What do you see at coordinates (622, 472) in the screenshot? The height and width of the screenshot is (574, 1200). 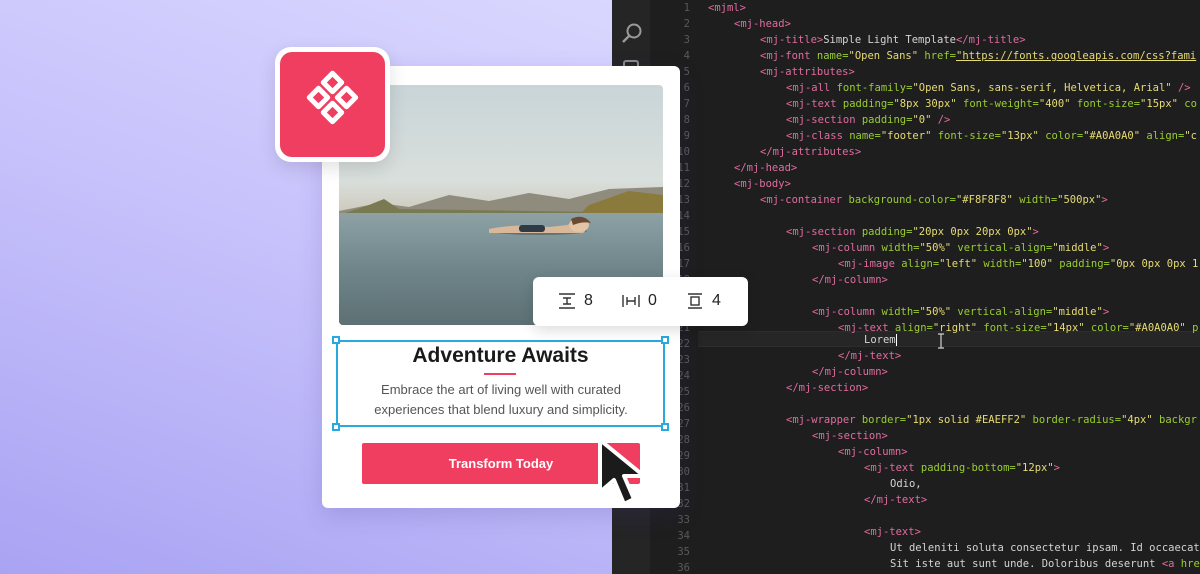 I see `mouse-pointer-icon` at bounding box center [622, 472].